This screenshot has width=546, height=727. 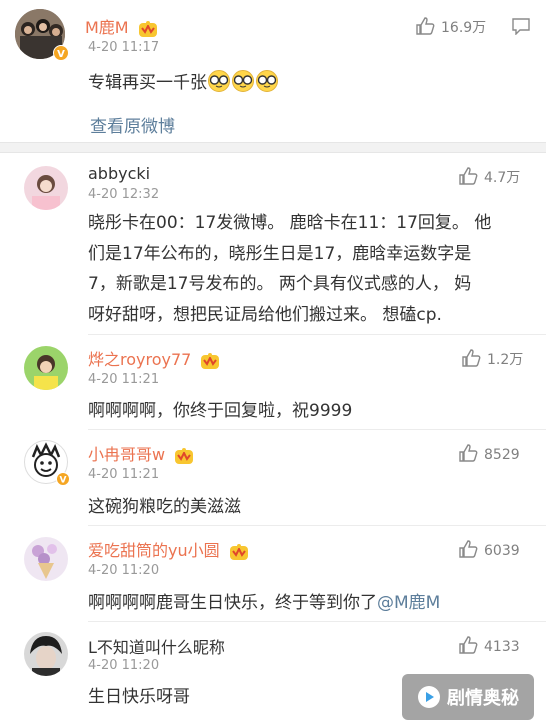 I want to click on comment-like-button: 6039, so click(x=489, y=549).